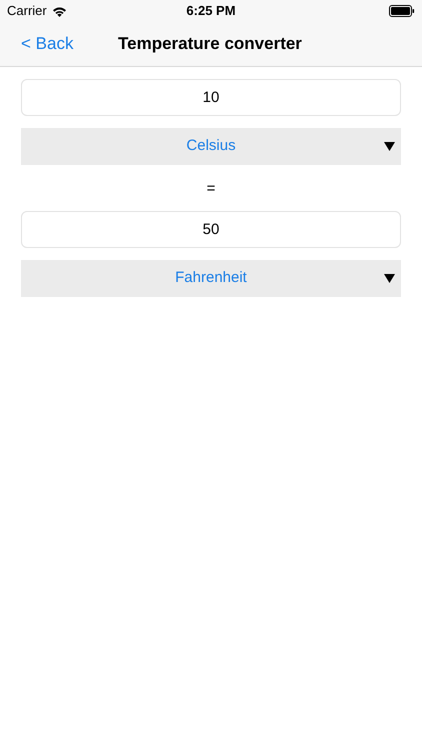 This screenshot has width=422, height=750. I want to click on battery-icon, so click(402, 11).